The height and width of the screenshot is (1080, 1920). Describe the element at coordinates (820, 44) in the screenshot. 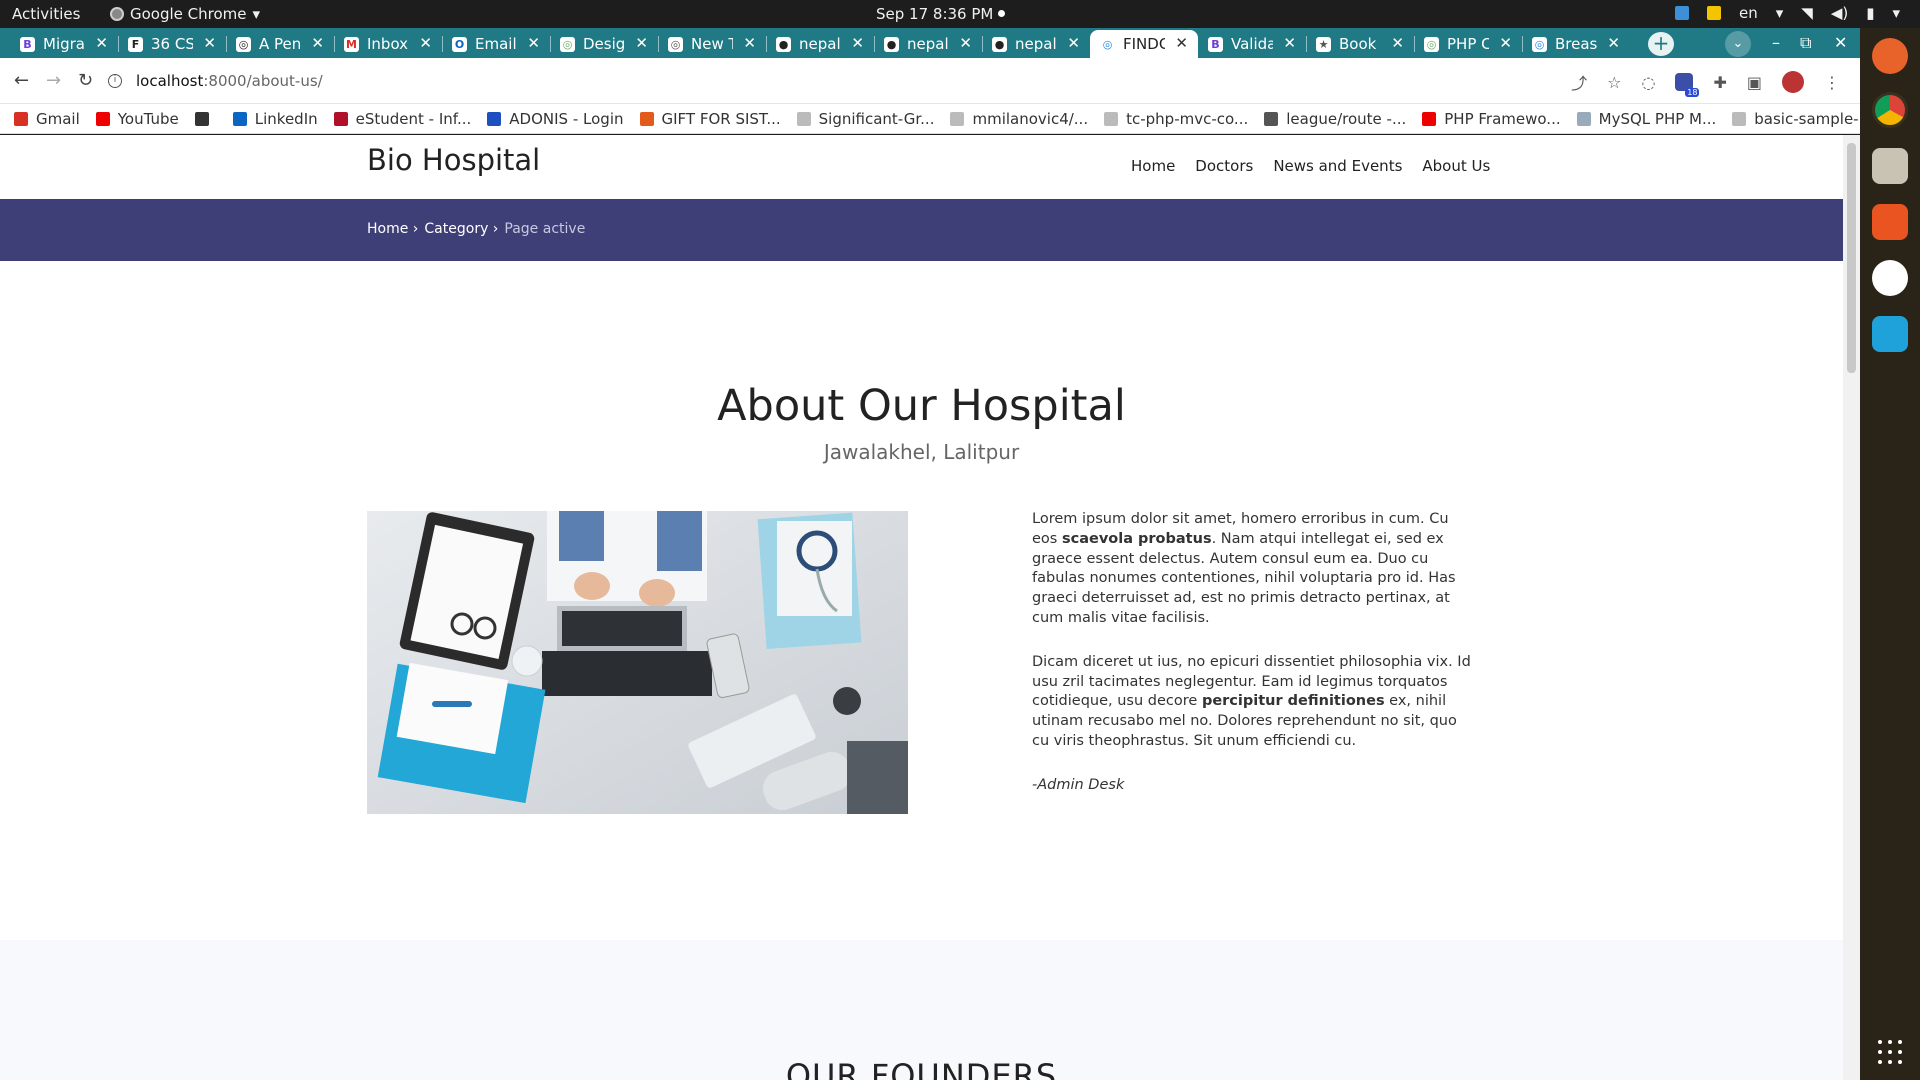

I see `tab-8: ● nepal ✕` at that location.